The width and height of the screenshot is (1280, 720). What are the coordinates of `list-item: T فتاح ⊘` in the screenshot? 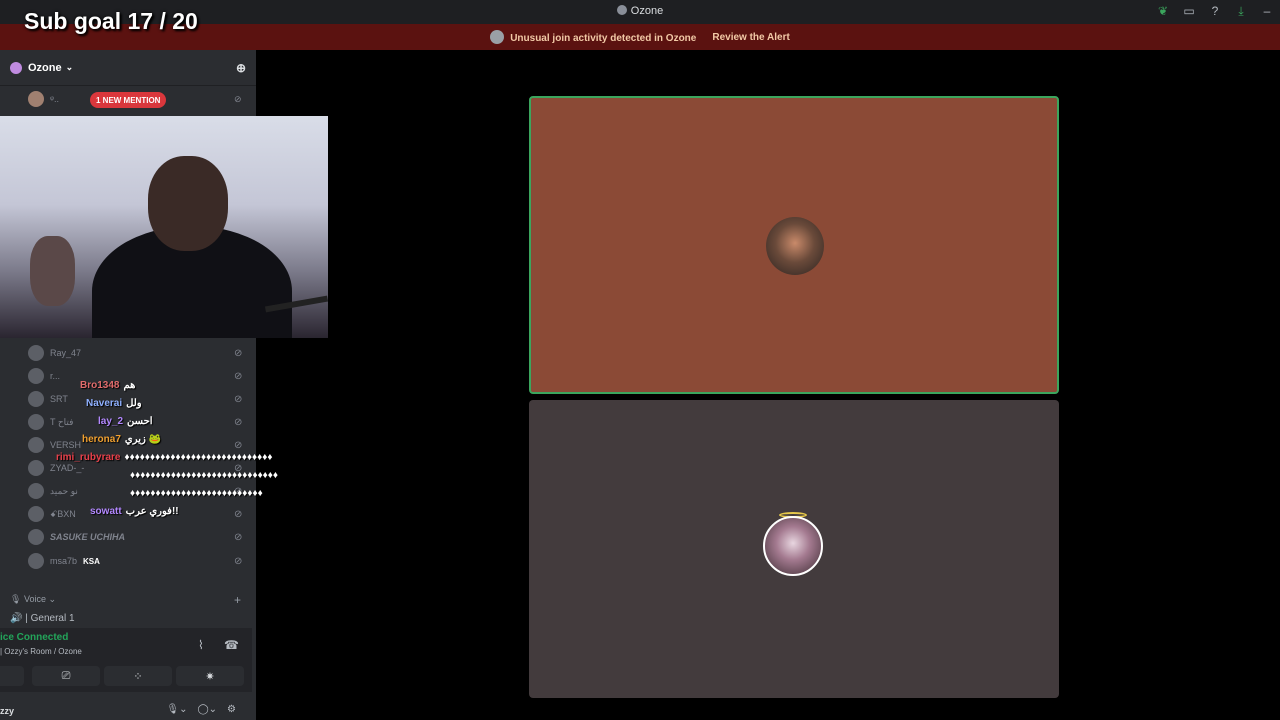 It's located at (135, 422).